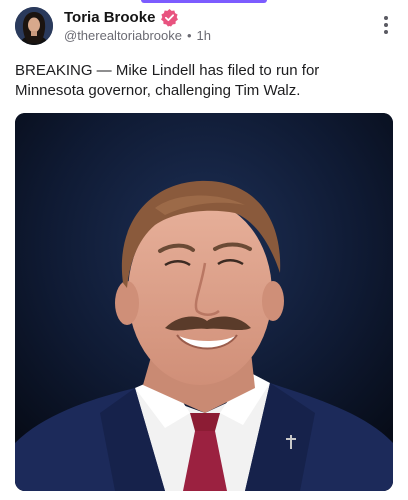 Image resolution: width=408 pixels, height=500 pixels. What do you see at coordinates (123, 35) in the screenshot?
I see `author-handle: @therealtoriabrooke` at bounding box center [123, 35].